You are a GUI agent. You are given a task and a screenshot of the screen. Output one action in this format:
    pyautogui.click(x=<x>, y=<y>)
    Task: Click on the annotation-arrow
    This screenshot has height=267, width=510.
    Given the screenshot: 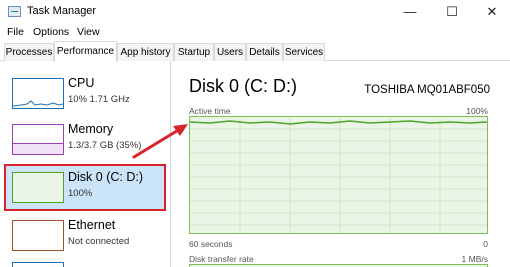 What is the action you would take?
    pyautogui.click(x=160, y=141)
    